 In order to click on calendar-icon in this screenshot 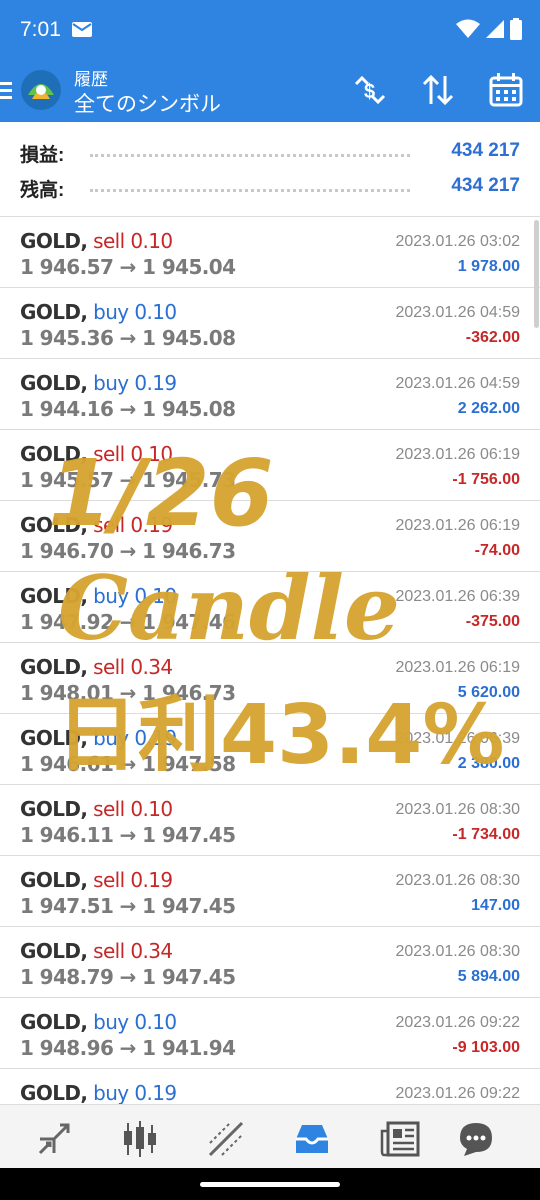, I will do `click(506, 90)`.